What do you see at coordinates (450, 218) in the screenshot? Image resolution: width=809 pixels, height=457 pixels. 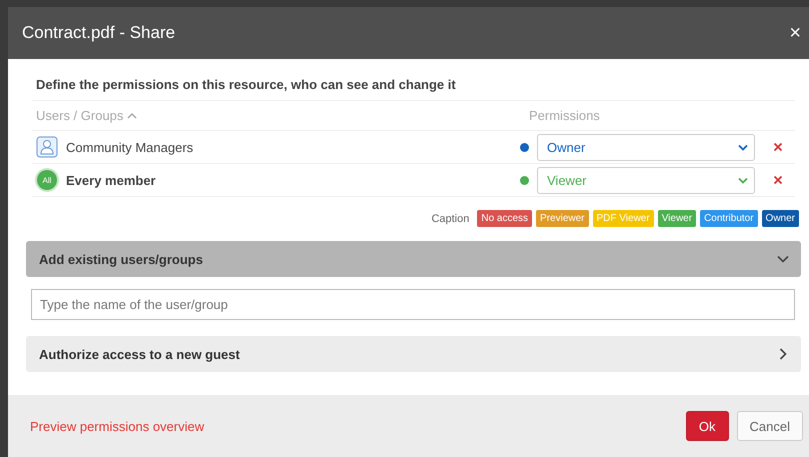 I see `caption-label: Caption` at bounding box center [450, 218].